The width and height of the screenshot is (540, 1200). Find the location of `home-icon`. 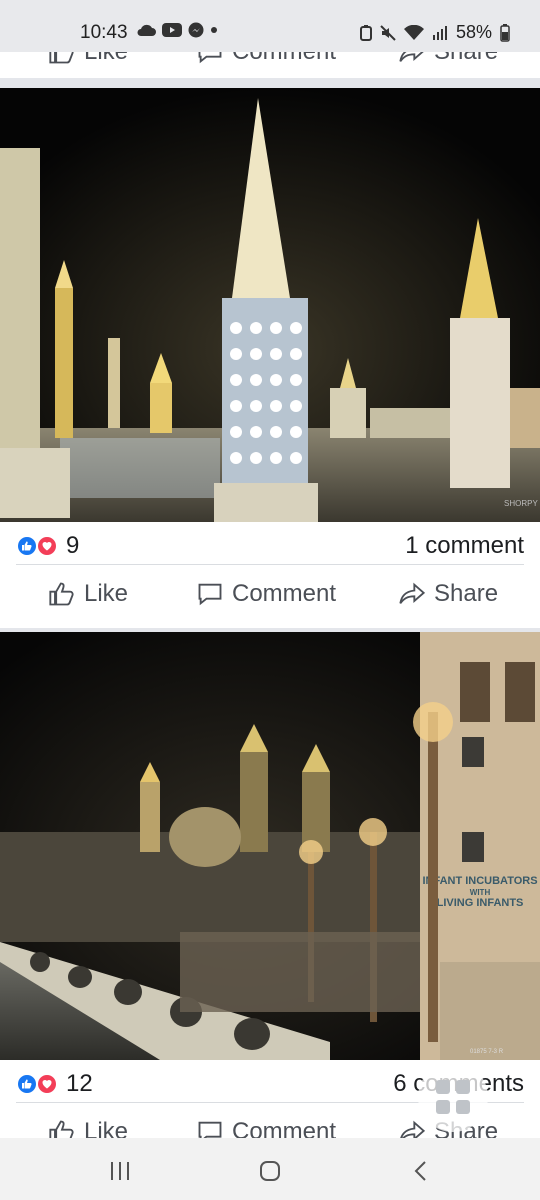

home-icon is located at coordinates (270, 1171).